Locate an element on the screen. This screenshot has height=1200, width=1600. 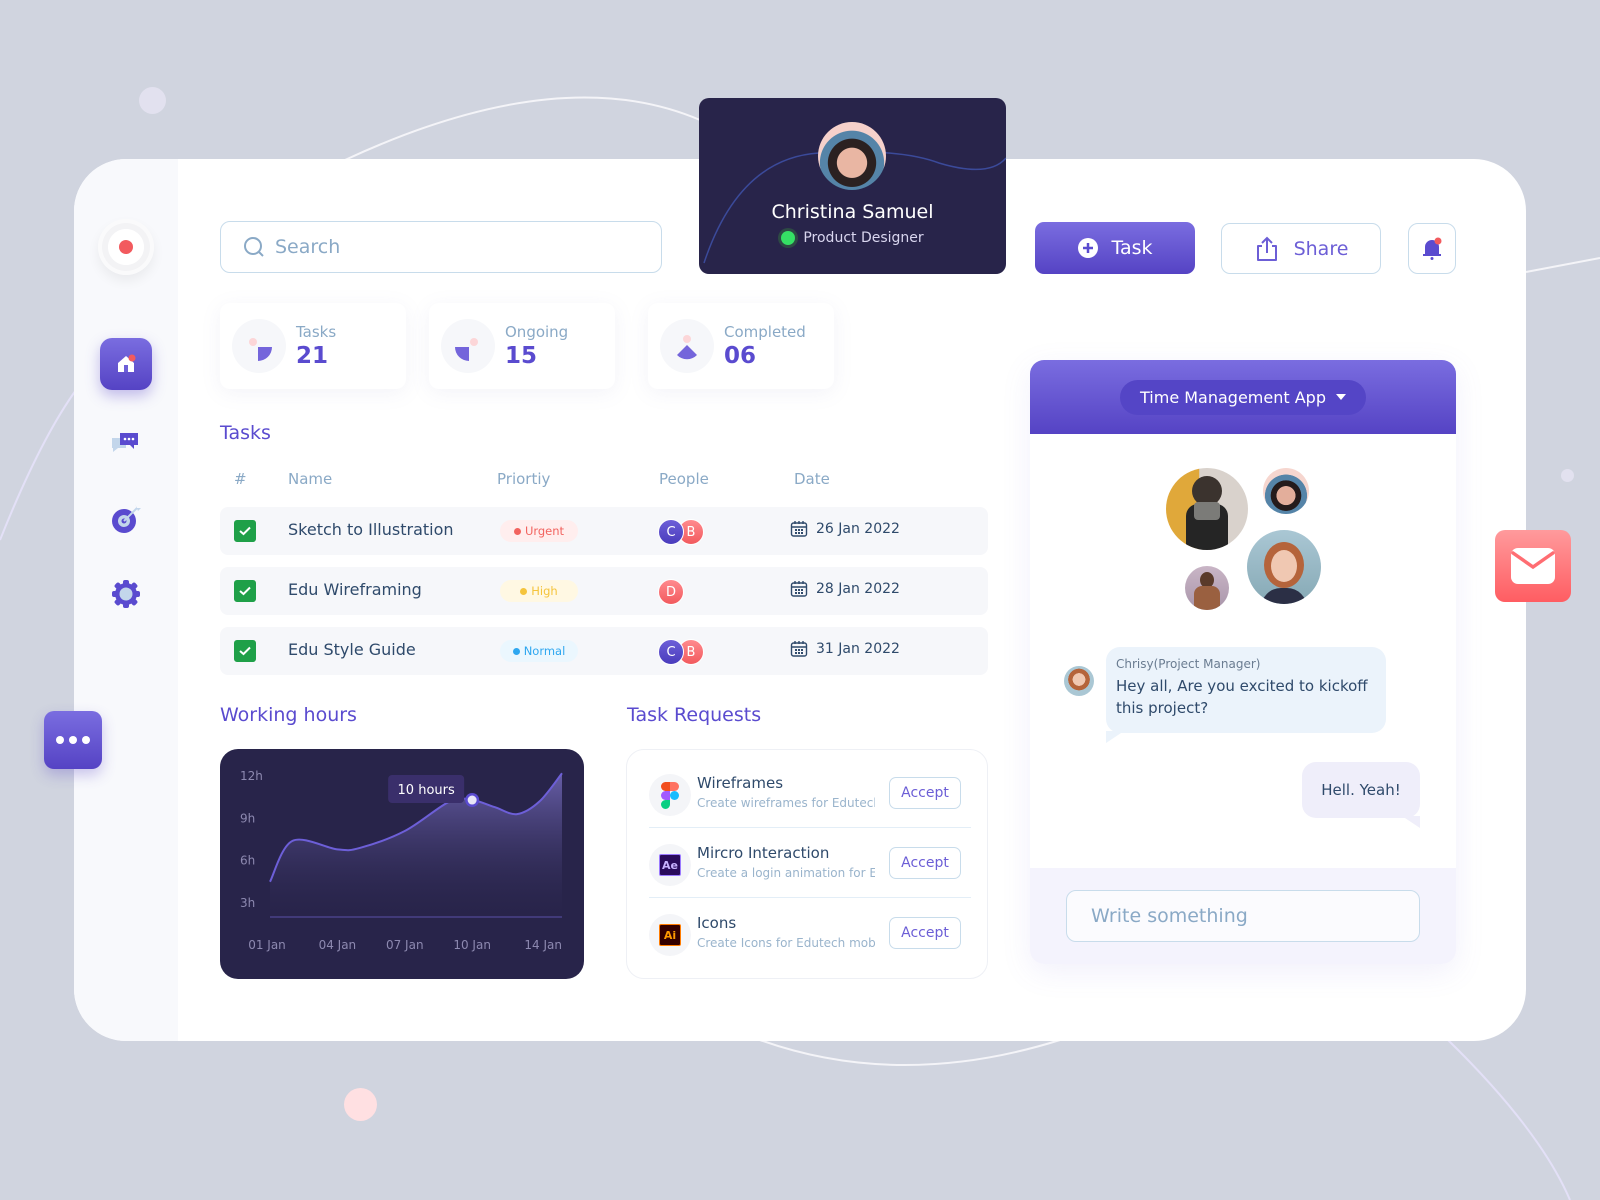
add-task-button: Task is located at coordinates (1115, 248).